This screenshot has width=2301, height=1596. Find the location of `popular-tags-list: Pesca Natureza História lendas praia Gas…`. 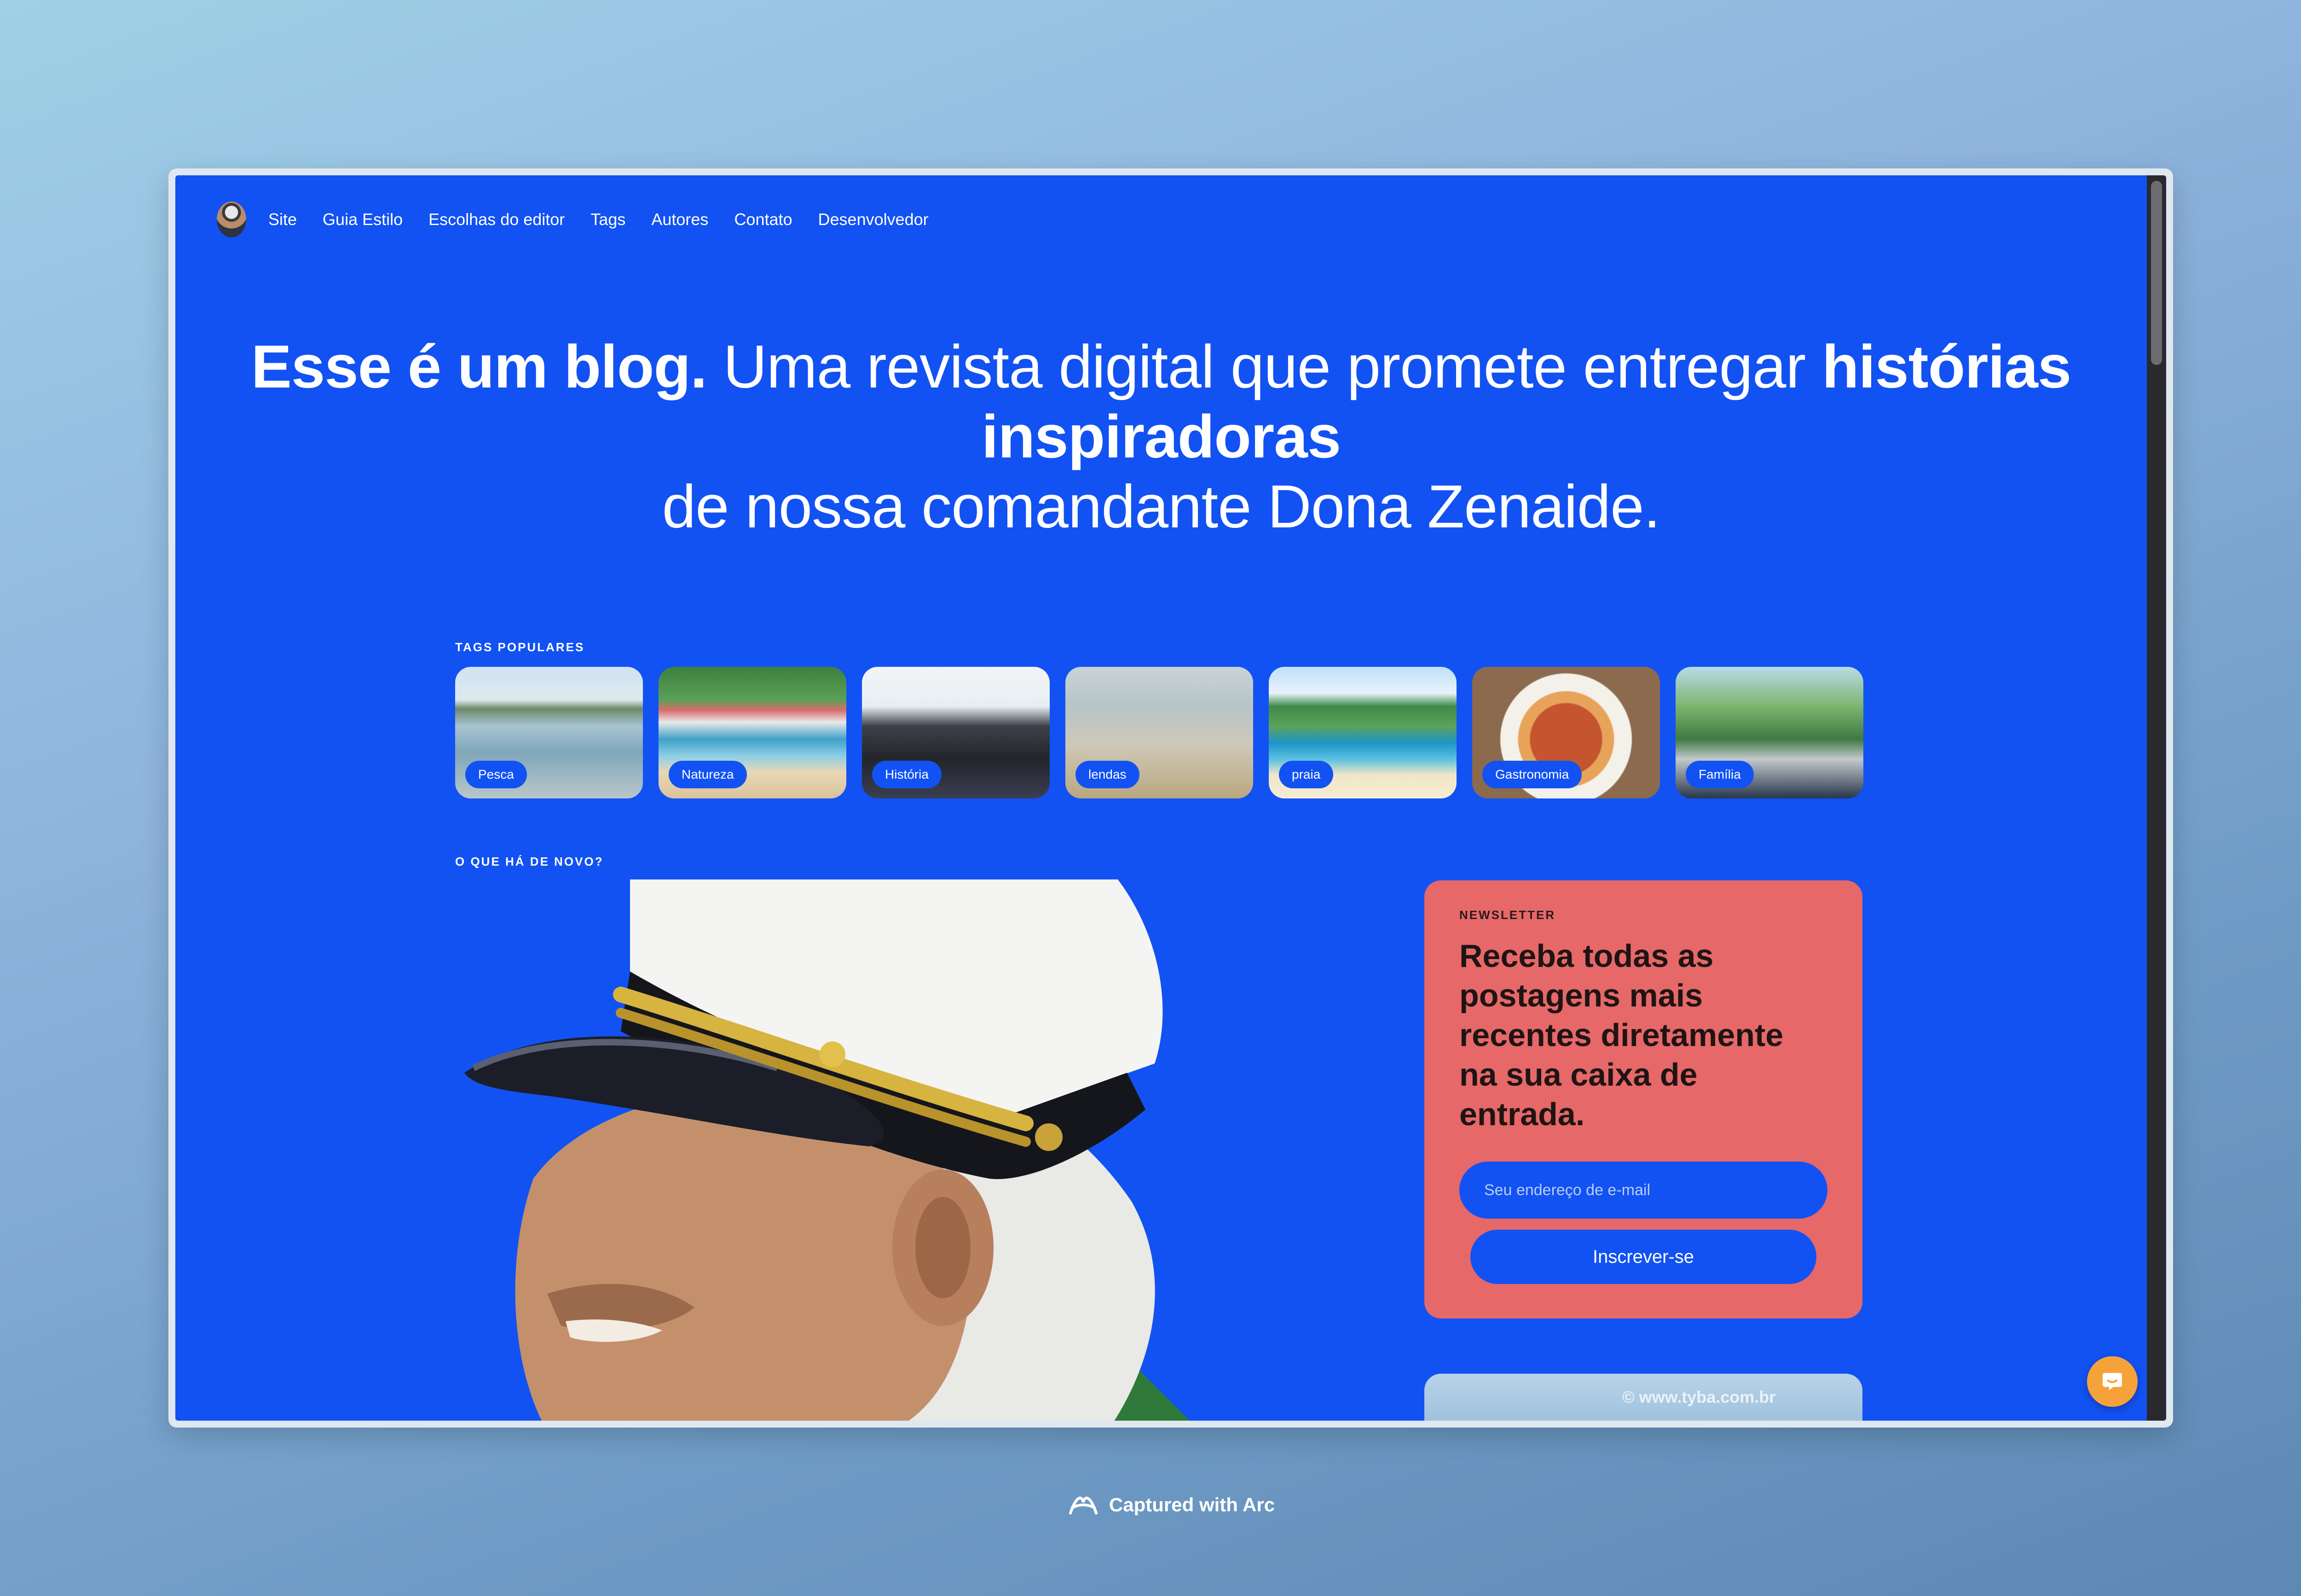

popular-tags-list: Pesca Natureza História lendas praia Gas… is located at coordinates (1159, 733).